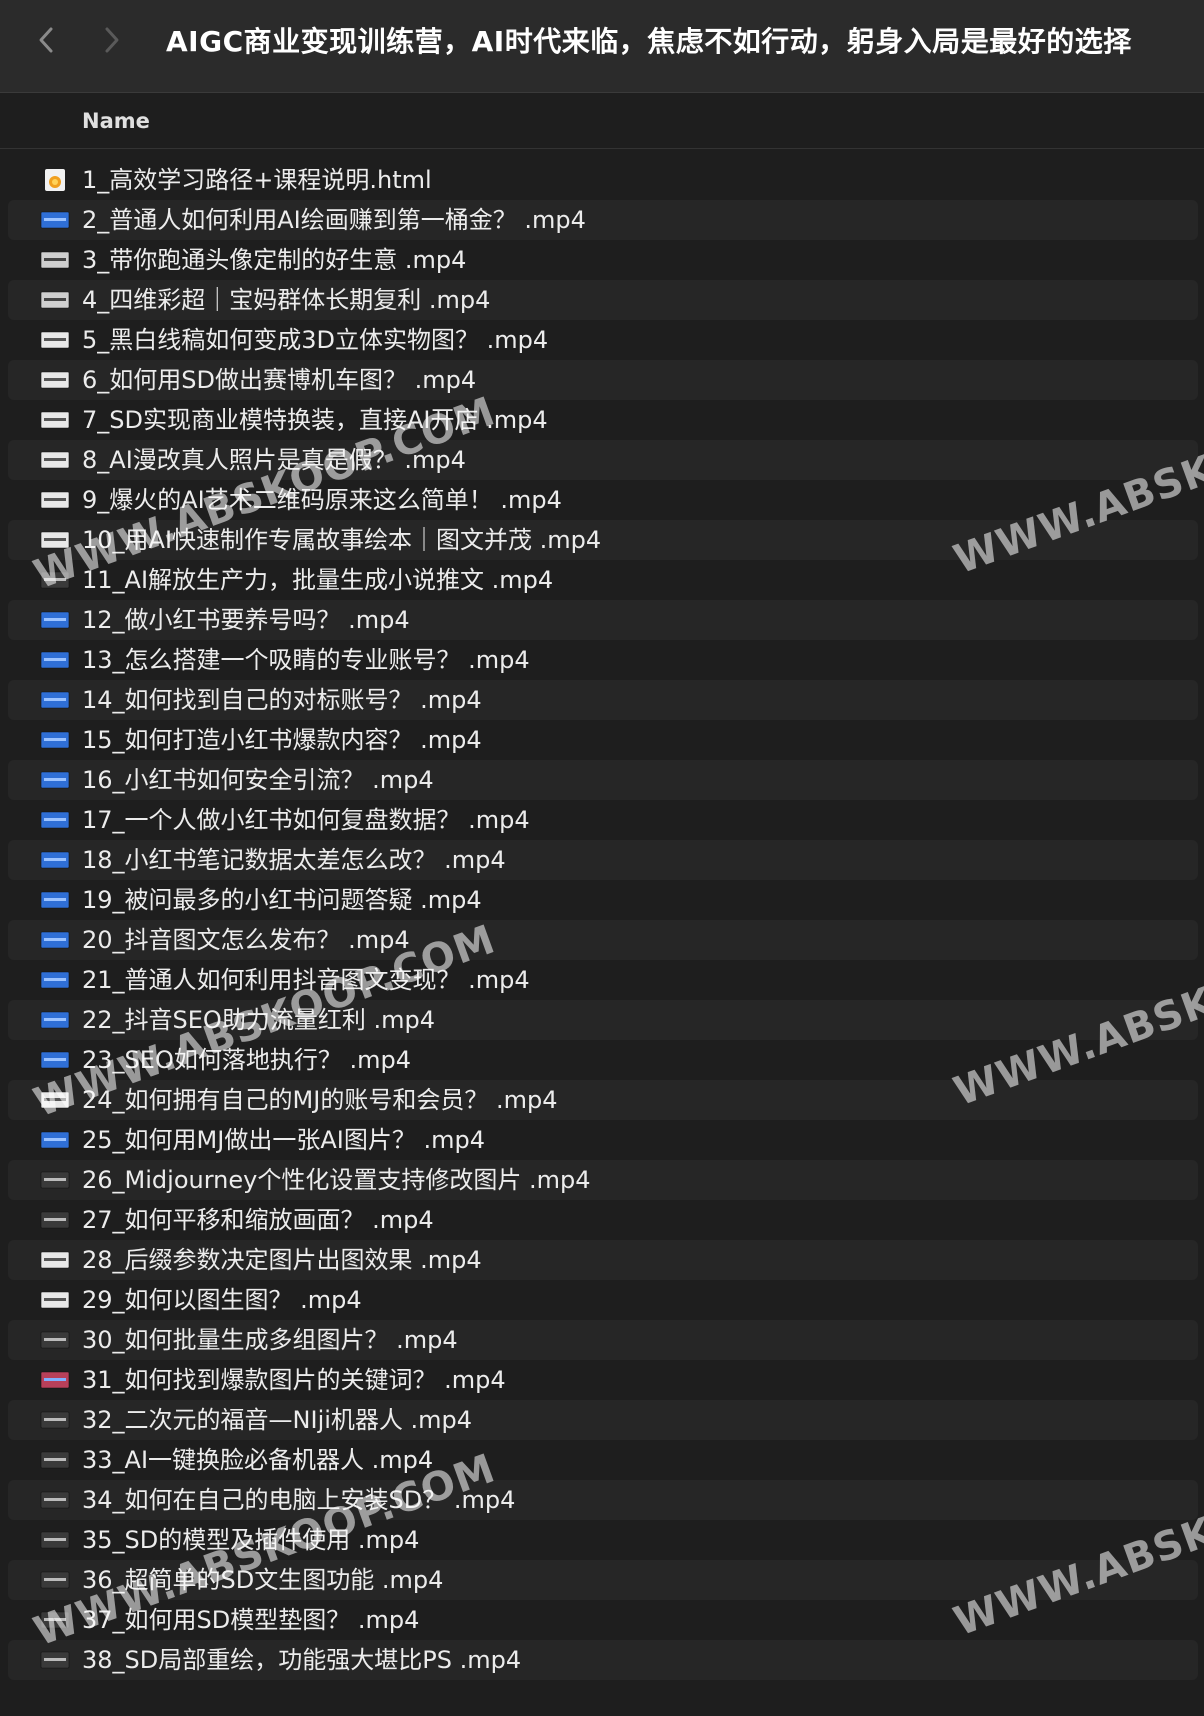 This screenshot has width=1204, height=1716. What do you see at coordinates (603, 700) in the screenshot?
I see `file-row: 14_如何找到自己的对标账号？ .mp4` at bounding box center [603, 700].